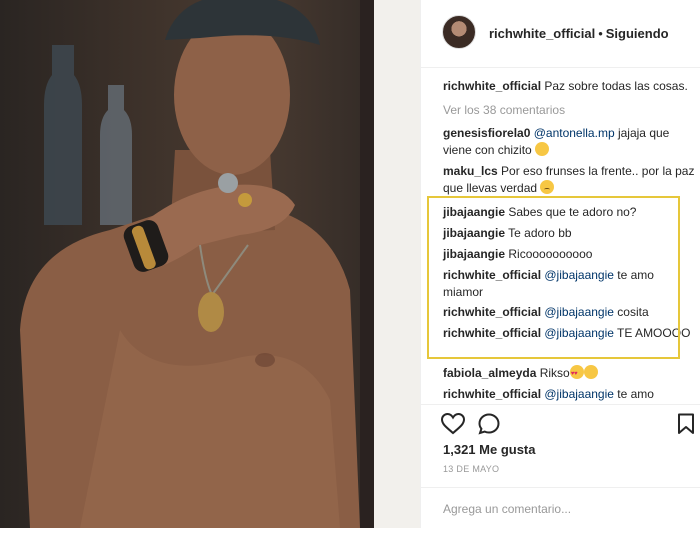 Image resolution: width=700 pixels, height=535 pixels. I want to click on heart-icon, so click(453, 424).